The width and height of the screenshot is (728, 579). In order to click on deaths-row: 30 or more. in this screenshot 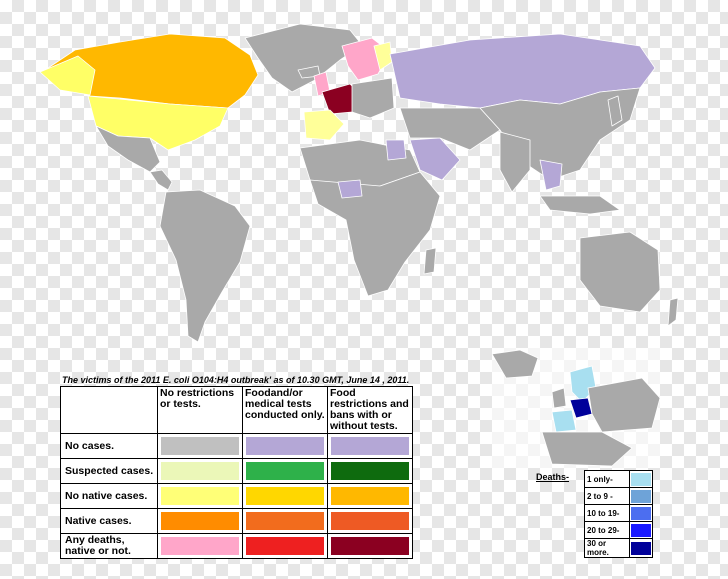, I will do `click(618, 548)`.